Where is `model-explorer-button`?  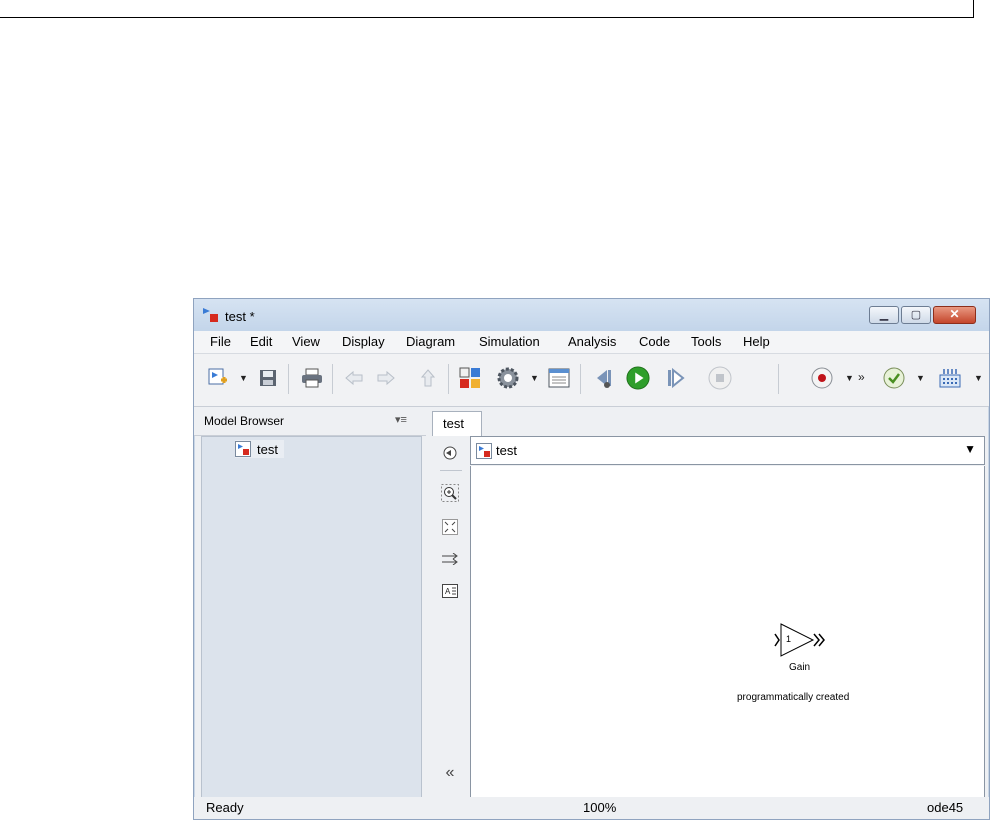 model-explorer-button is located at coordinates (559, 378).